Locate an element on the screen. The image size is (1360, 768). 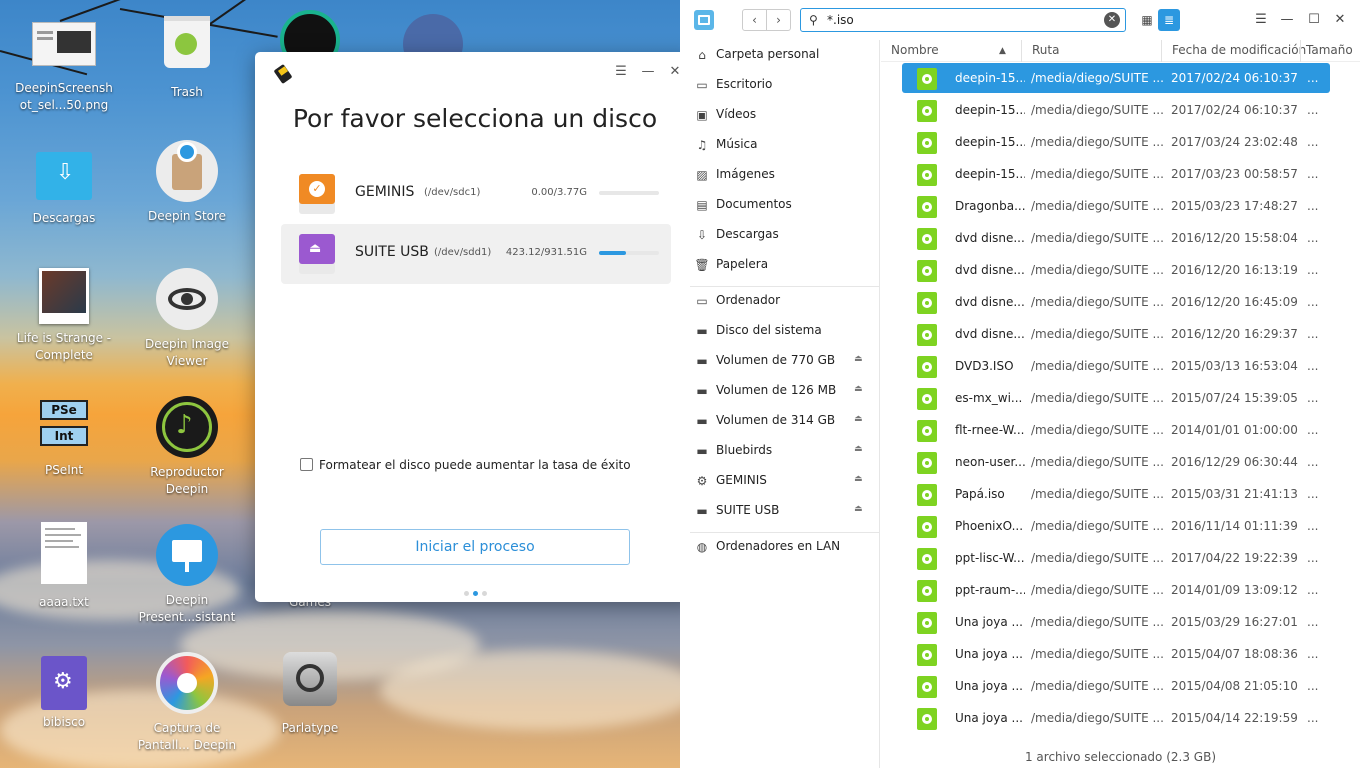
desktop-icon-screen-capture: Captura de Pantall... Deepin is located at coordinates (187, 703).